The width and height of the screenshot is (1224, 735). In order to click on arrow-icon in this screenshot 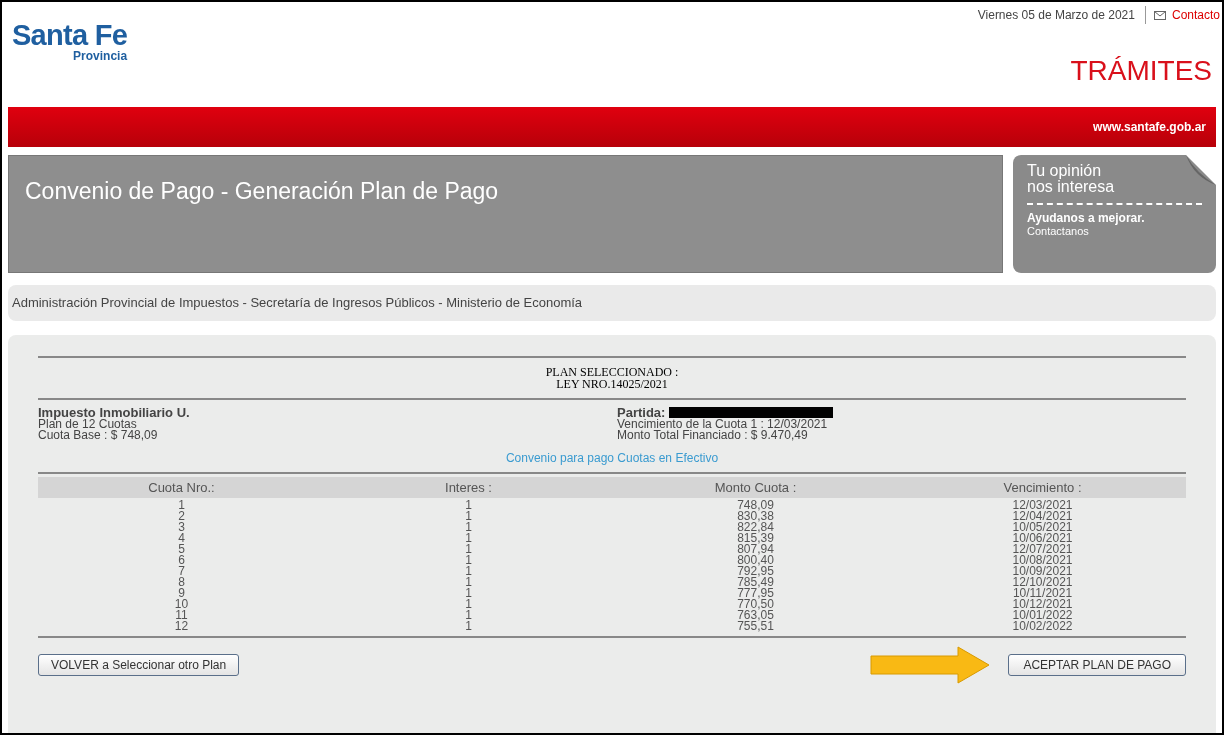, I will do `click(930, 665)`.